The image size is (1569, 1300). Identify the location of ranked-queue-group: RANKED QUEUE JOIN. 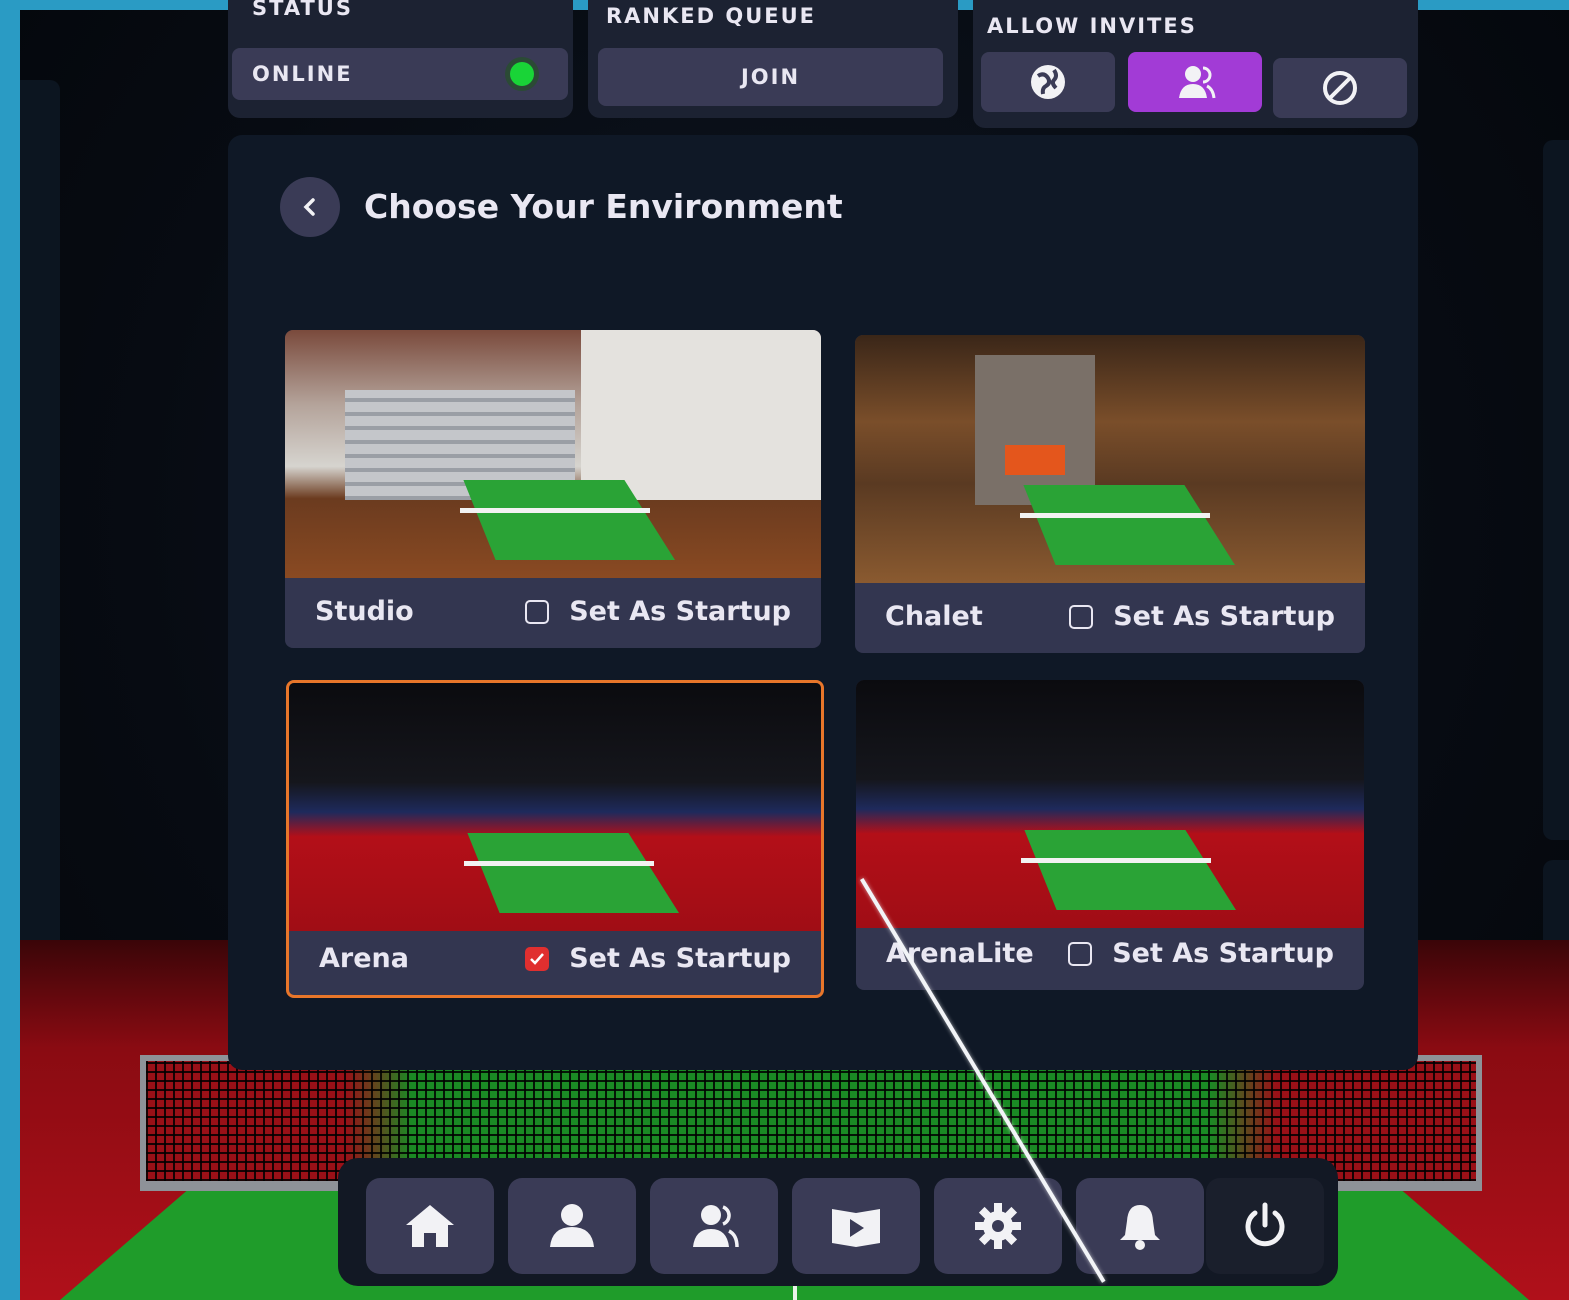
(773, 59).